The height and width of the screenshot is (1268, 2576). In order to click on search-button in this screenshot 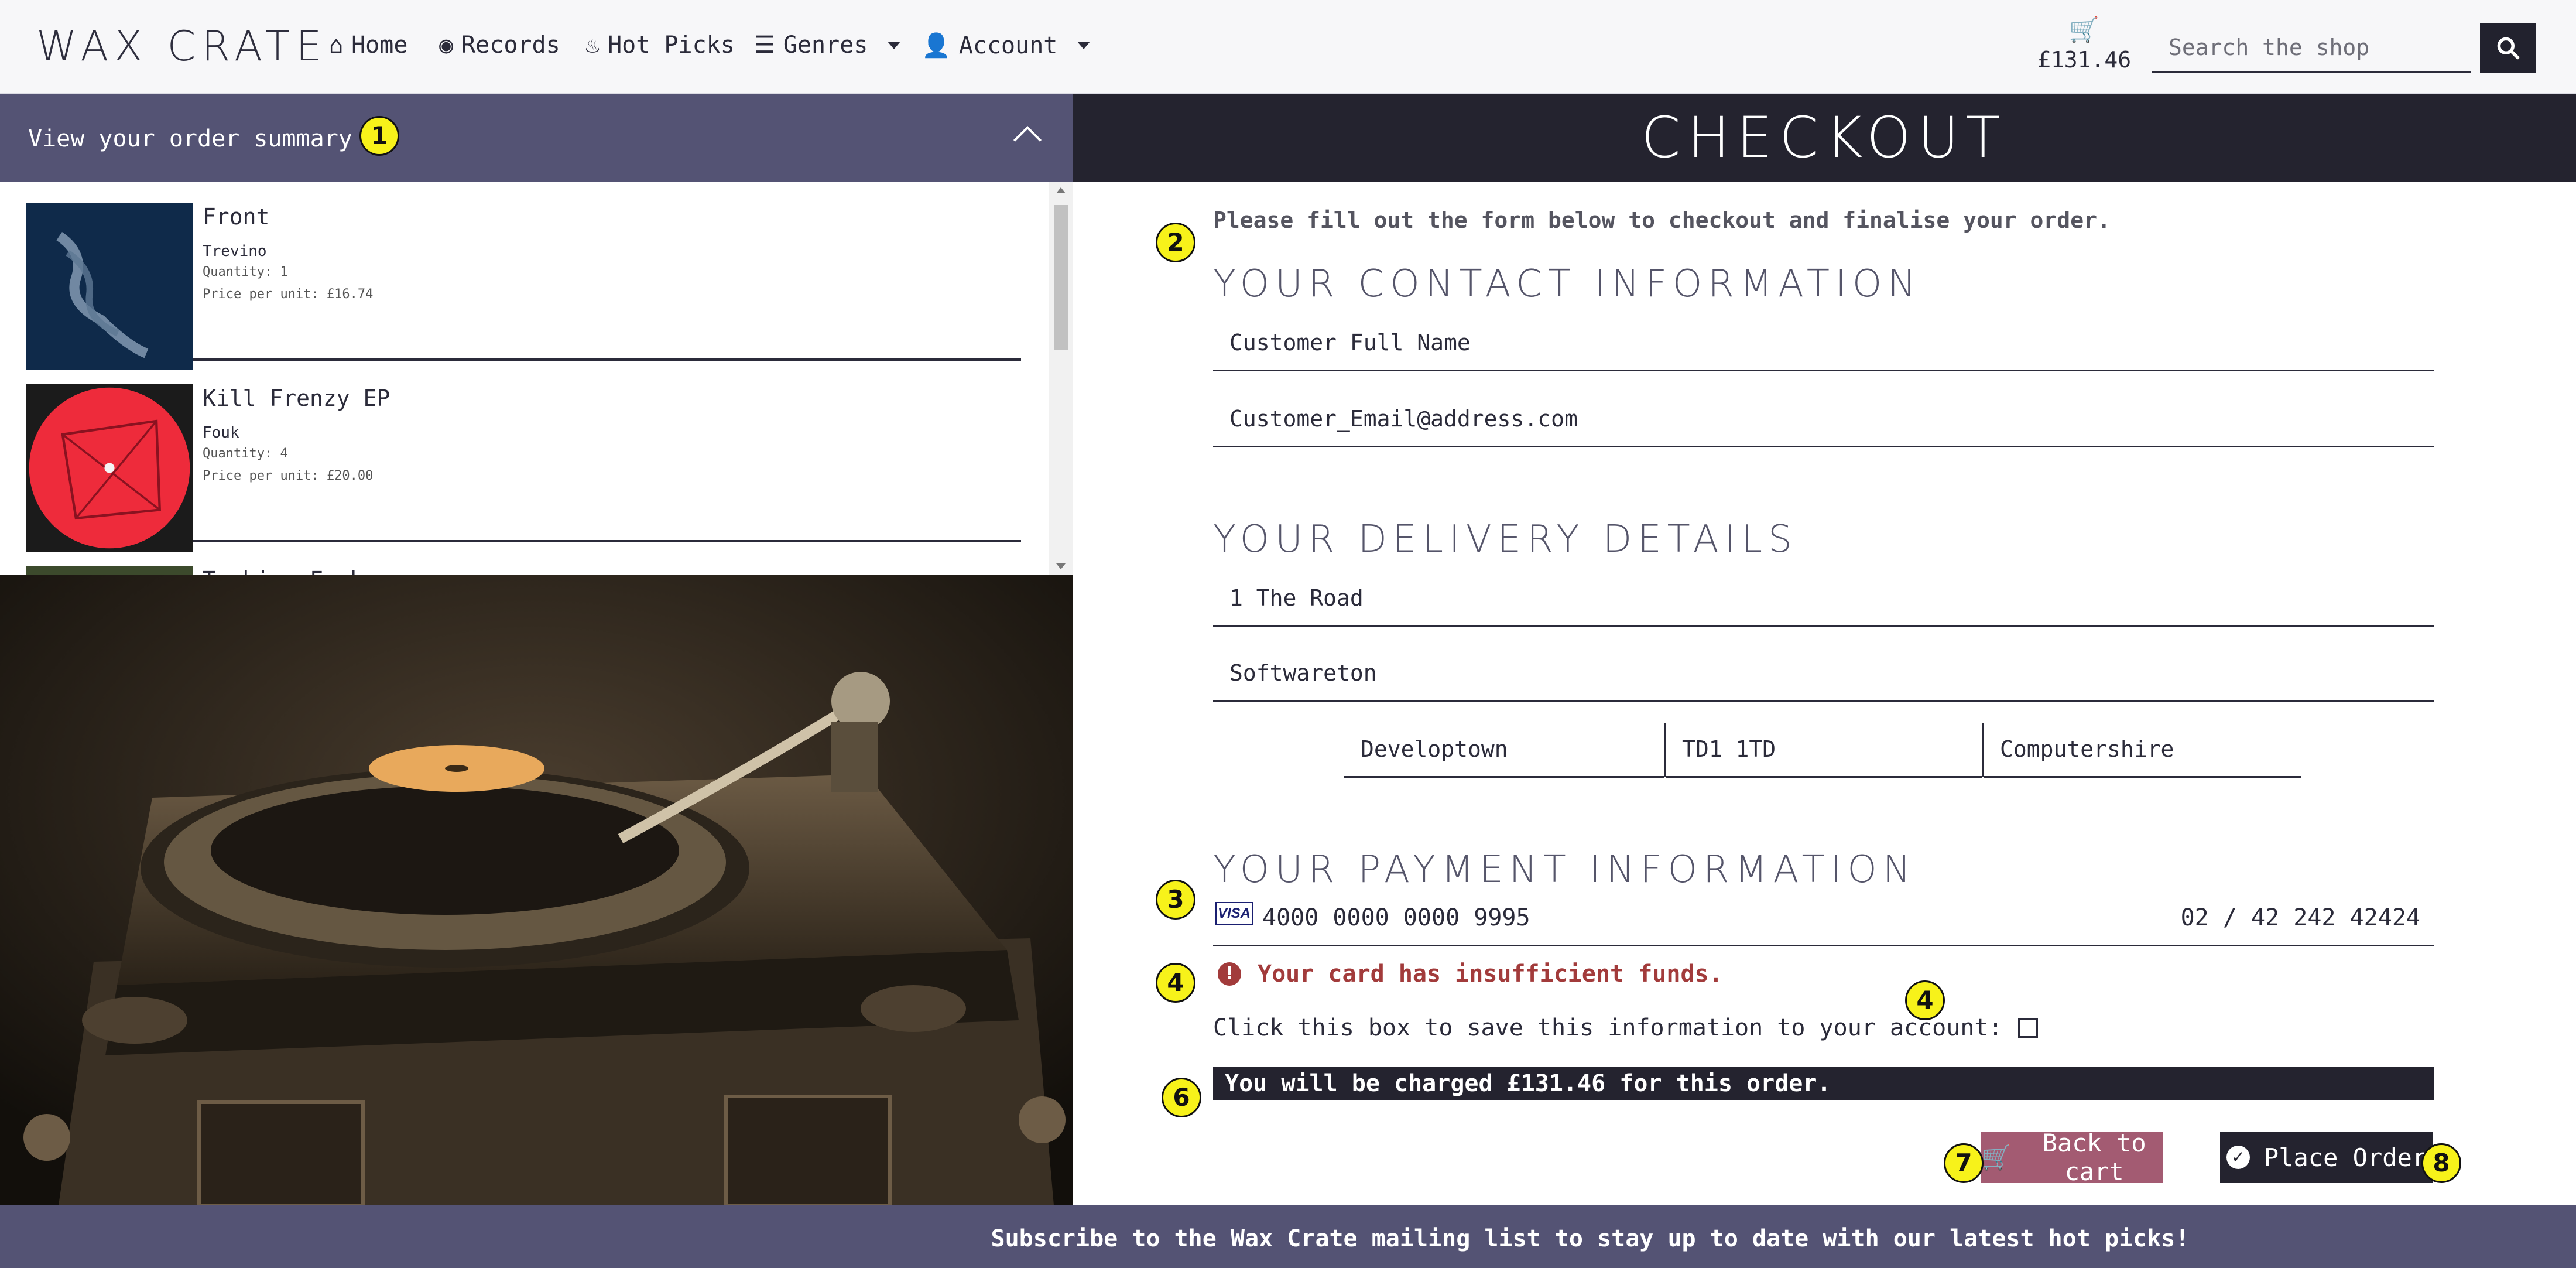, I will do `click(2508, 48)`.